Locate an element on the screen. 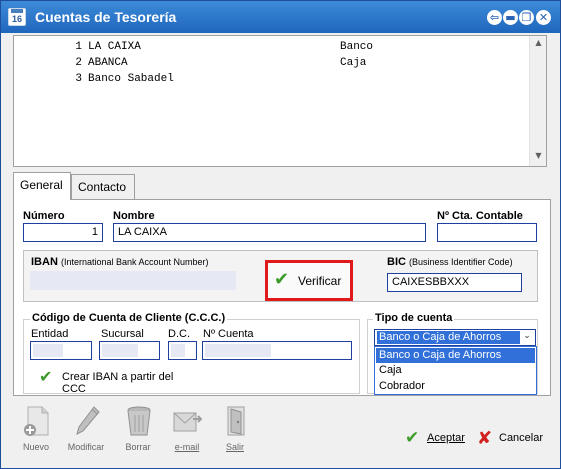  maximize-button: ❐ is located at coordinates (526, 17).